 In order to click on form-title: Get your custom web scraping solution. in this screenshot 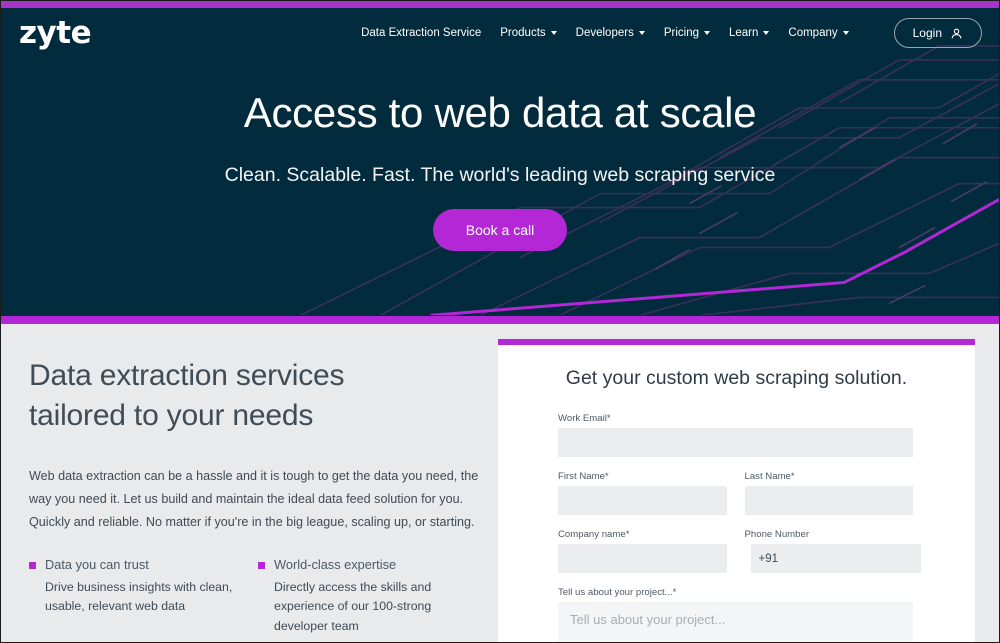, I will do `click(736, 378)`.